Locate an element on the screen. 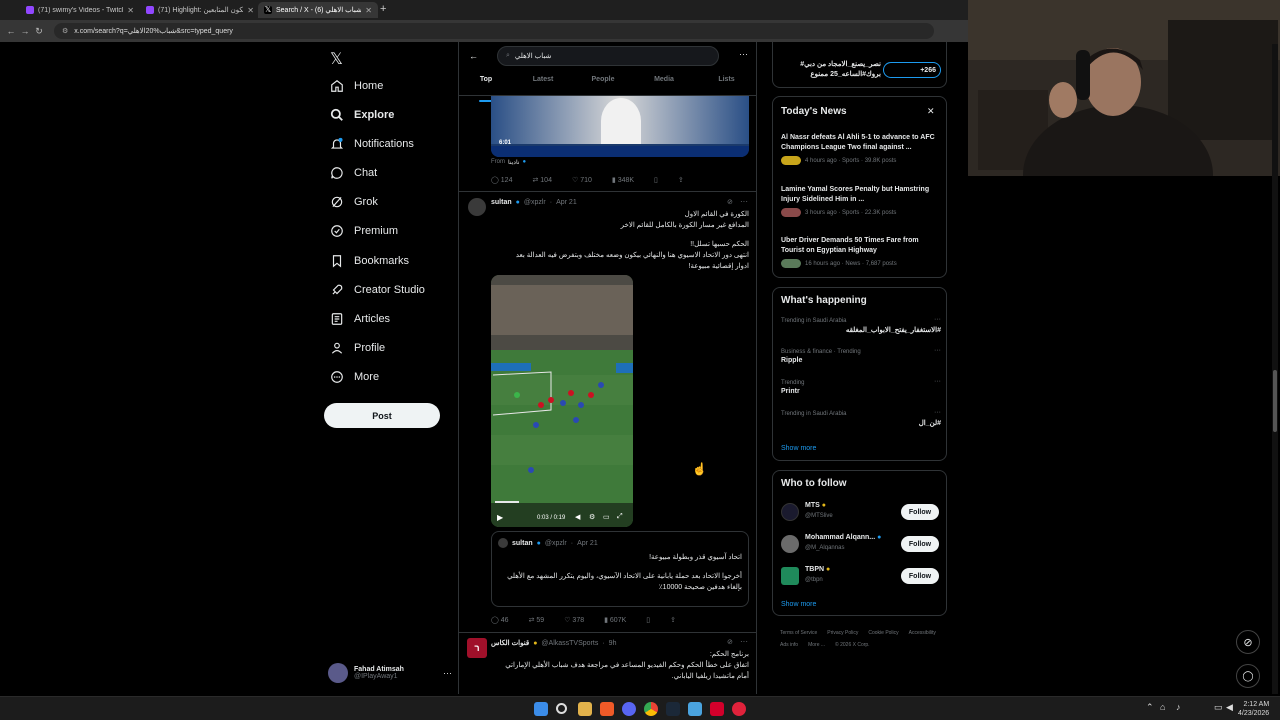 The height and width of the screenshot is (720, 1280). back-arrow-icon: ← is located at coordinates (473, 56).